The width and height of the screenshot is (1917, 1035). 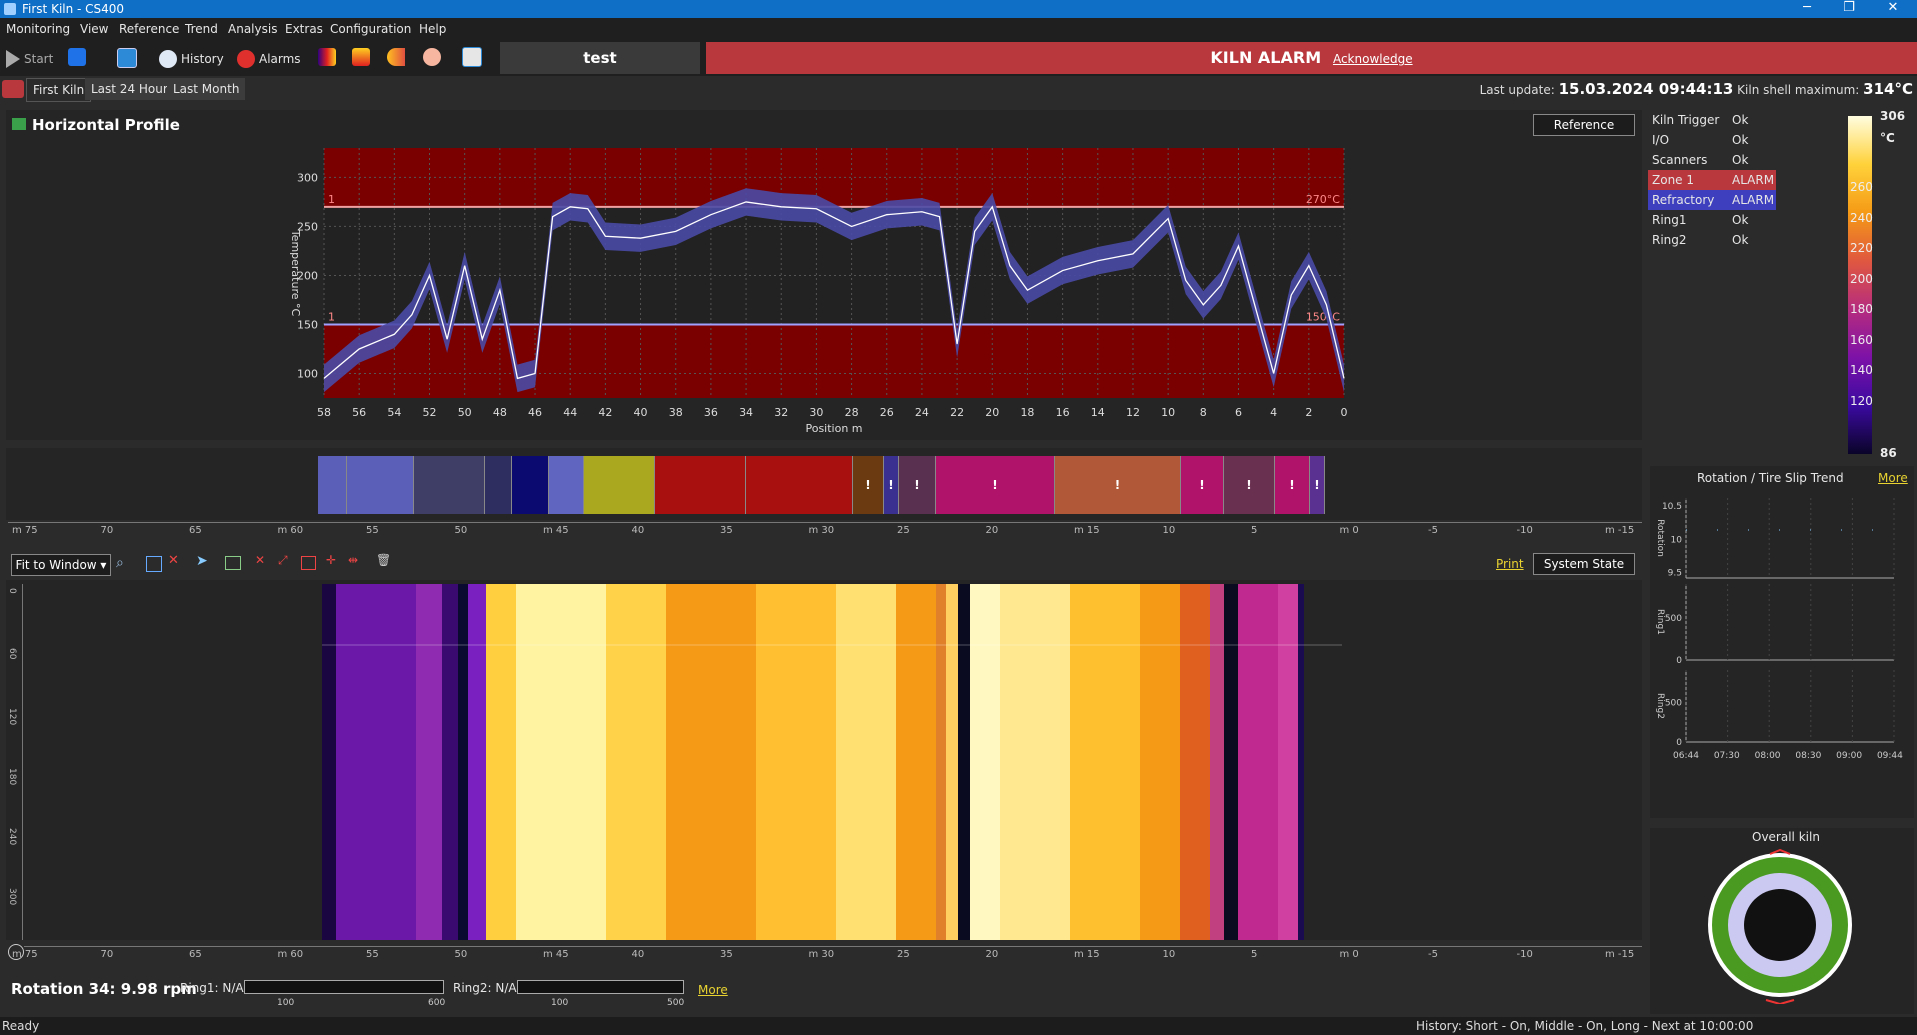 I want to click on favorite-icon, so click(x=472, y=57).